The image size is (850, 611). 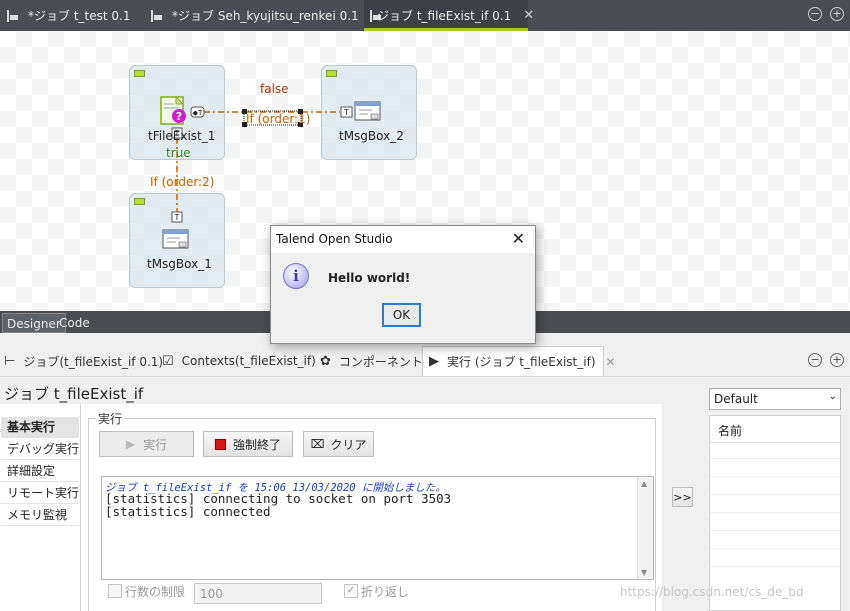 What do you see at coordinates (380, 361) in the screenshot?
I see `tab-label: コンポーネント` at bounding box center [380, 361].